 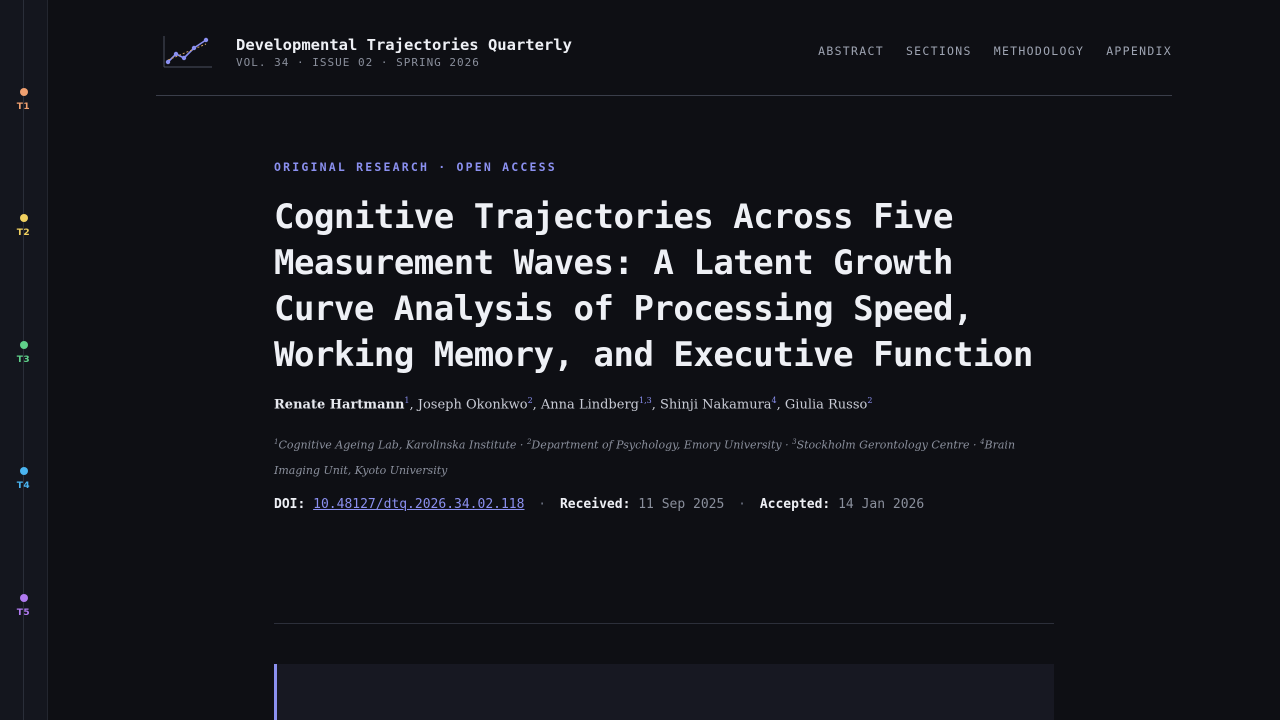 I want to click on journal-issue-meta: VOL. 34 · ISSUE 02 · SPRING 2026, so click(x=358, y=62).